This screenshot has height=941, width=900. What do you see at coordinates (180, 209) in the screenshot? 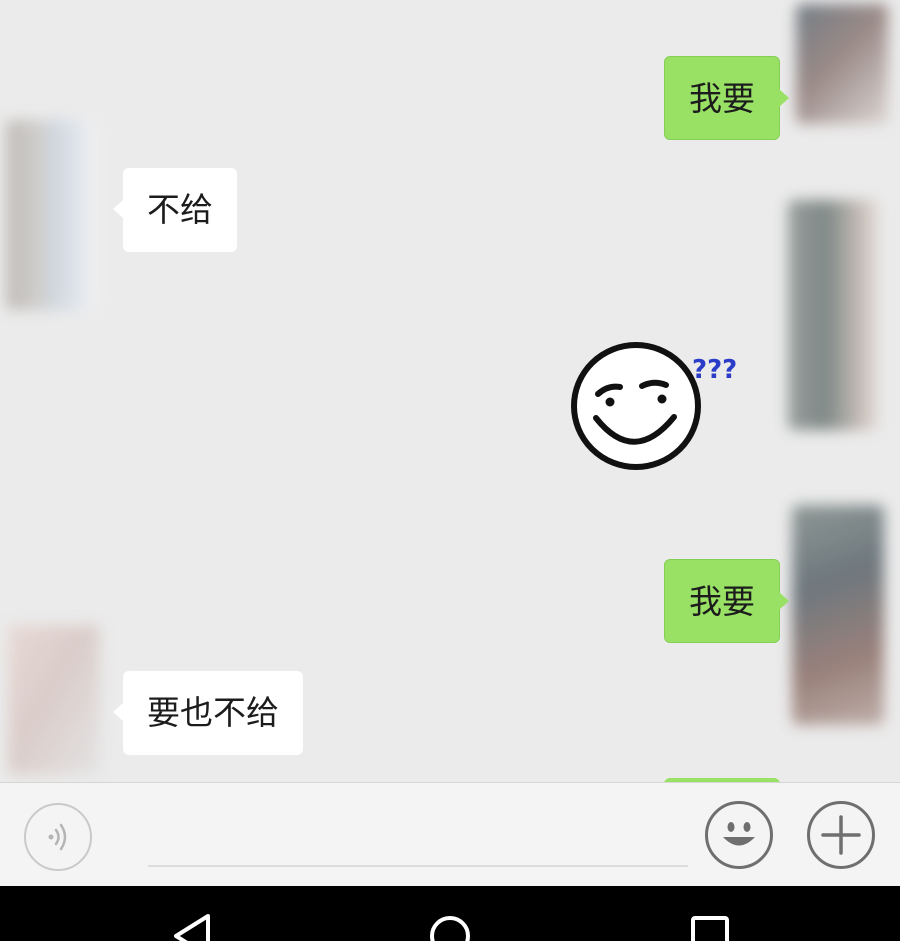
I see `message-text: 不给` at bounding box center [180, 209].